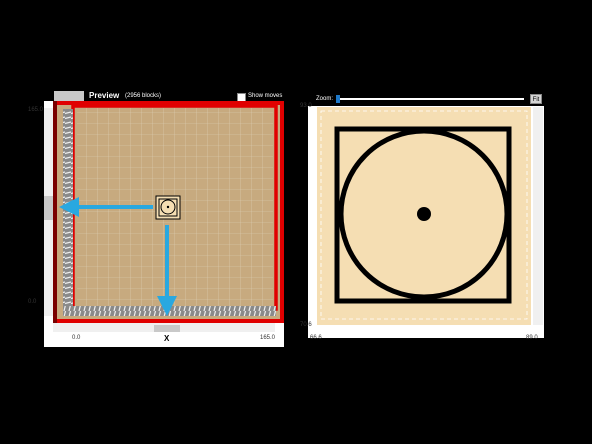 This screenshot has height=444, width=592. What do you see at coordinates (169, 311) in the screenshot?
I see `bottom-hatch-strip` at bounding box center [169, 311].